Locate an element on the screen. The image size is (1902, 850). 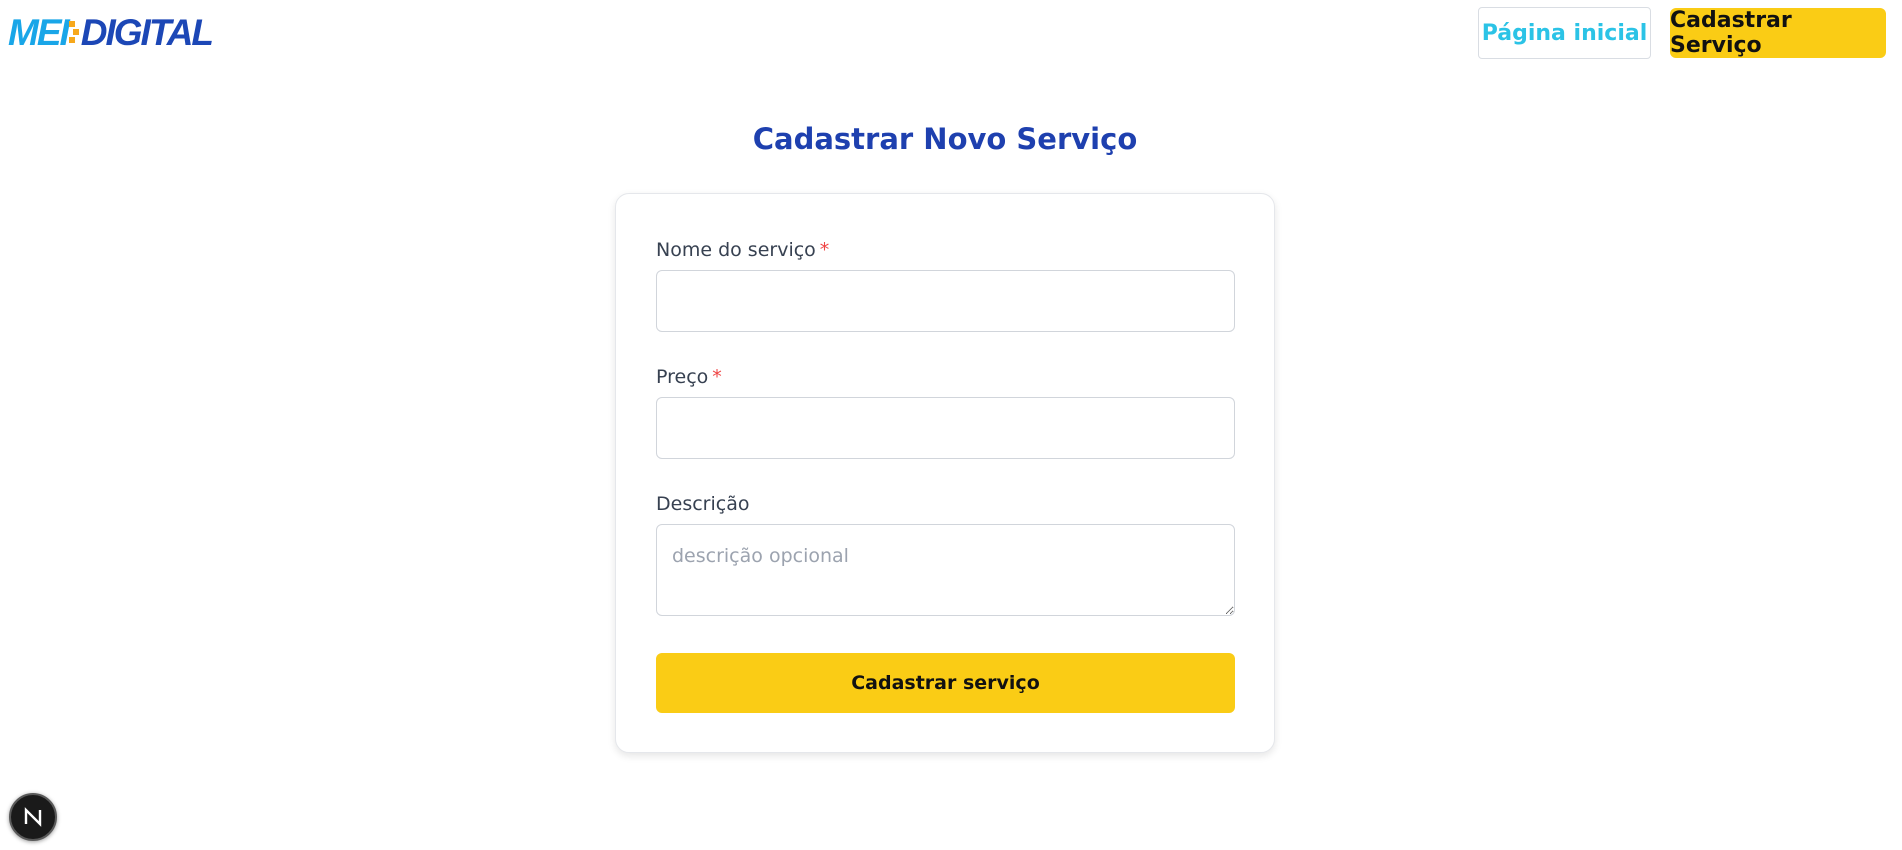
logo-text-digital: DIGITAL is located at coordinates (147, 32).